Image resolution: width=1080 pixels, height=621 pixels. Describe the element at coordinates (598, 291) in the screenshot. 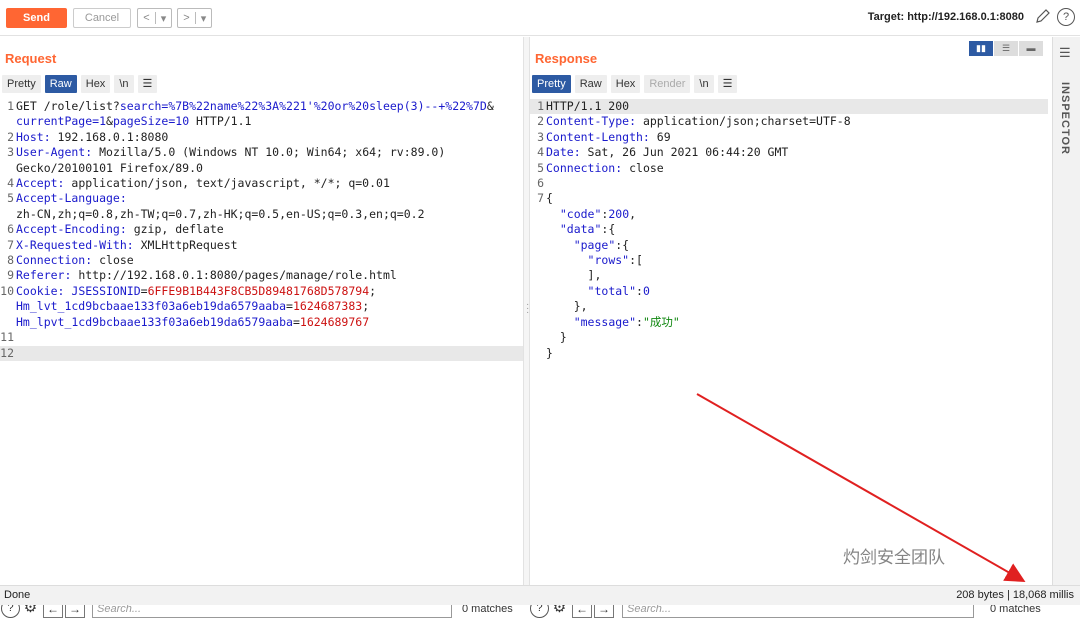

I see `line-text: "total":0` at that location.